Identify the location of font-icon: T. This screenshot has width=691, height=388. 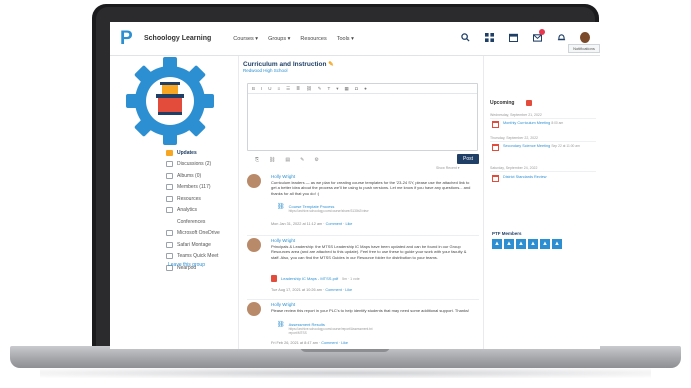
(329, 88).